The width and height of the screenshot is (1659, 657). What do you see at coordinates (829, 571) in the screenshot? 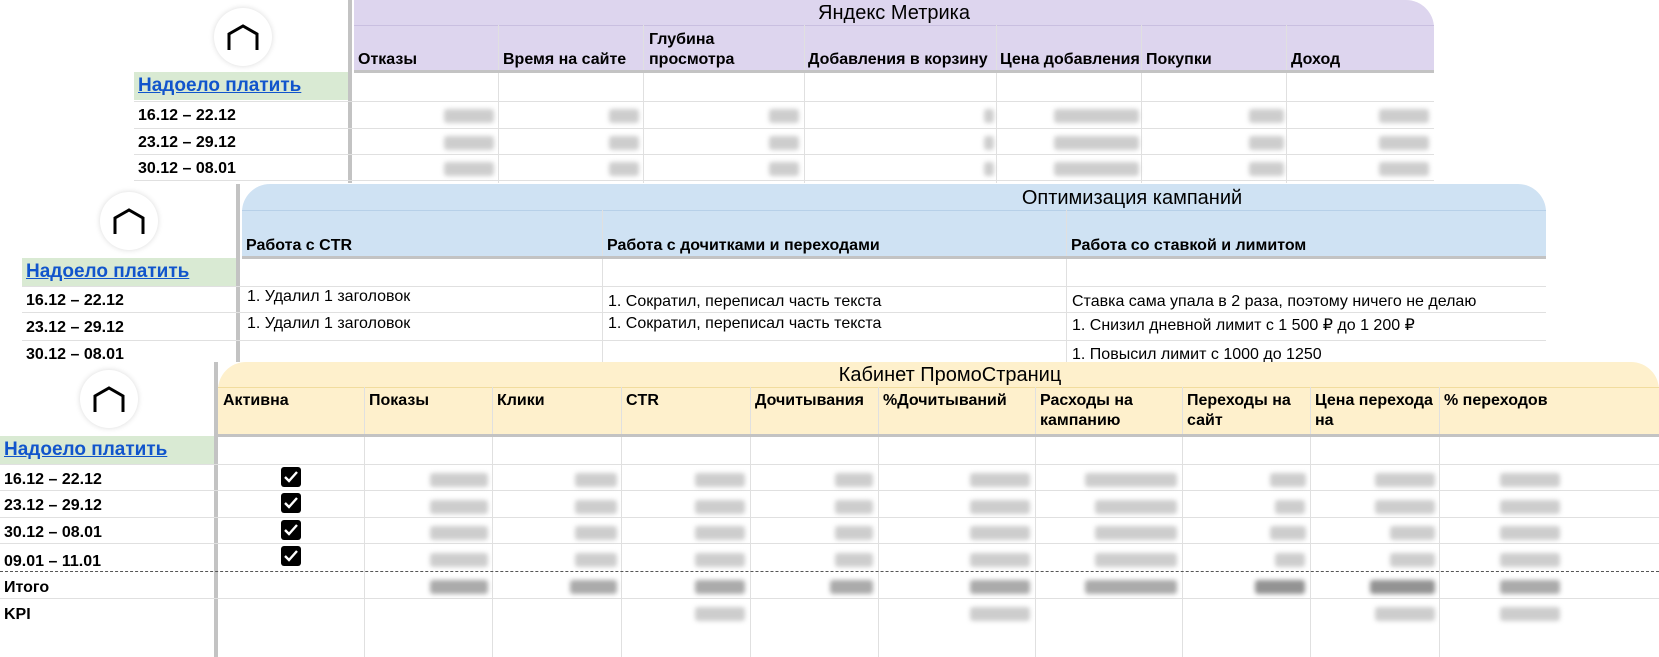
I see `dashed-divider` at bounding box center [829, 571].